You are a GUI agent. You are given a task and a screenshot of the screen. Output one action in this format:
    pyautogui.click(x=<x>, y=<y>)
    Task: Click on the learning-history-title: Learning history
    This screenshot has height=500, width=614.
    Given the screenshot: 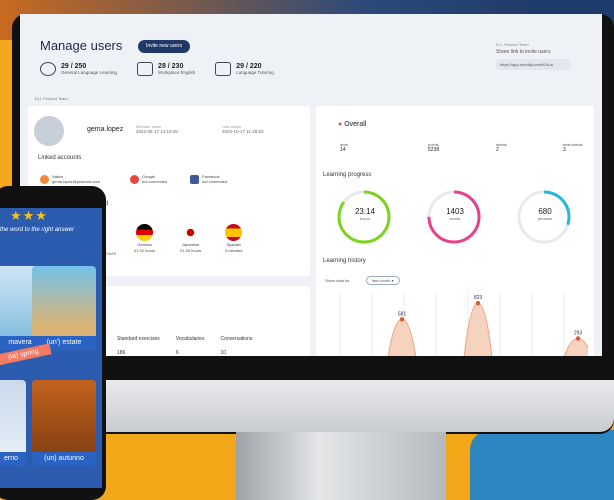 What is the action you would take?
    pyautogui.click(x=344, y=261)
    